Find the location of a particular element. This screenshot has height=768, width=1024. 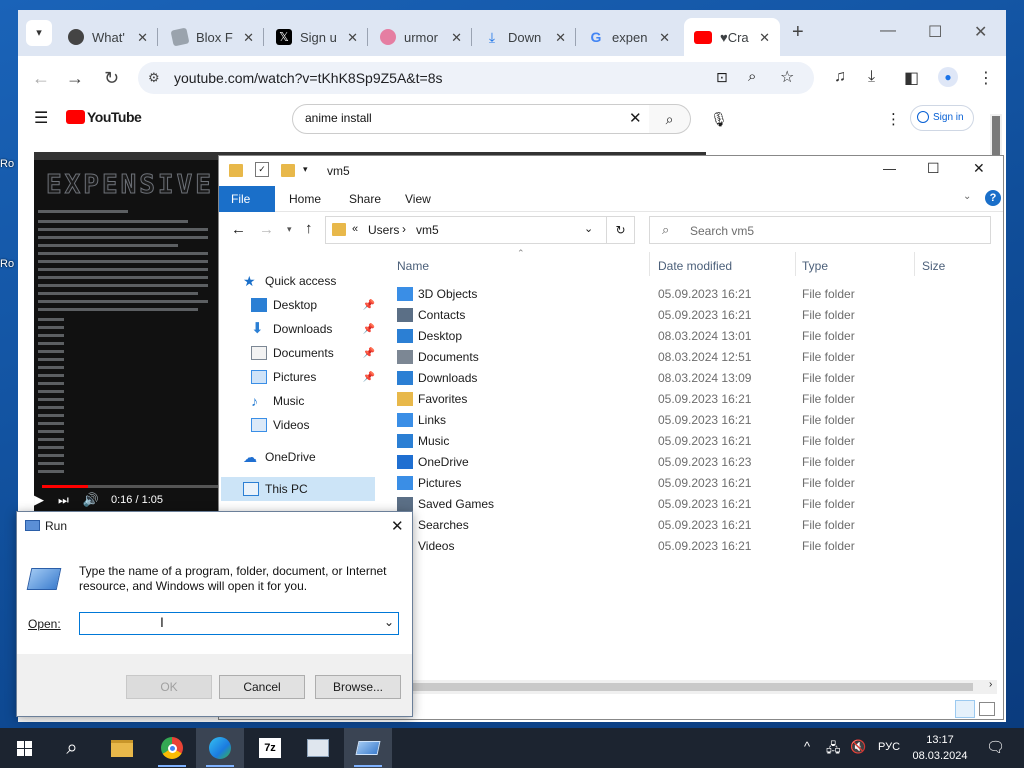

ok-button: OK is located at coordinates (169, 687).